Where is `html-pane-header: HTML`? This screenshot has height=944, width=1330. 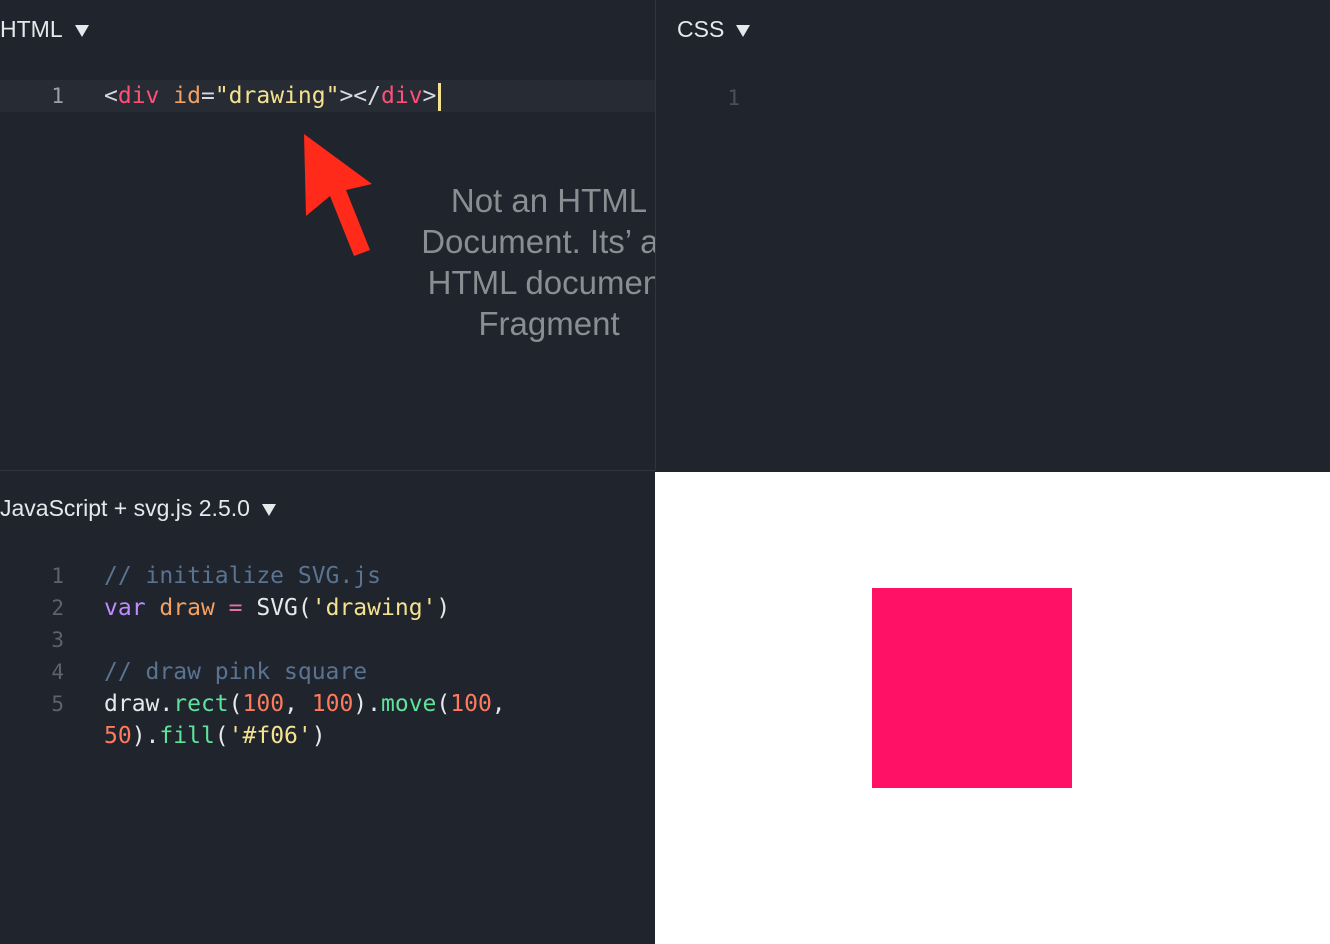 html-pane-header: HTML is located at coordinates (44, 29).